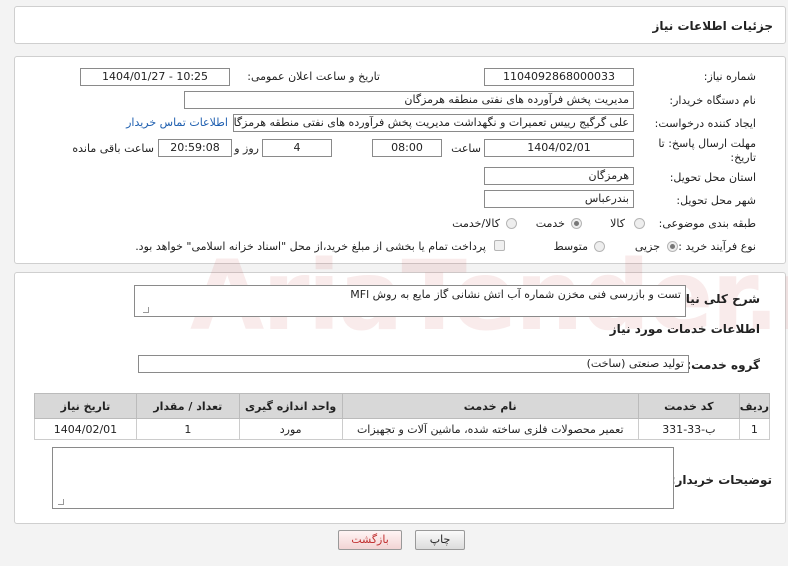  What do you see at coordinates (576, 223) in the screenshot?
I see `category-radio-service` at bounding box center [576, 223].